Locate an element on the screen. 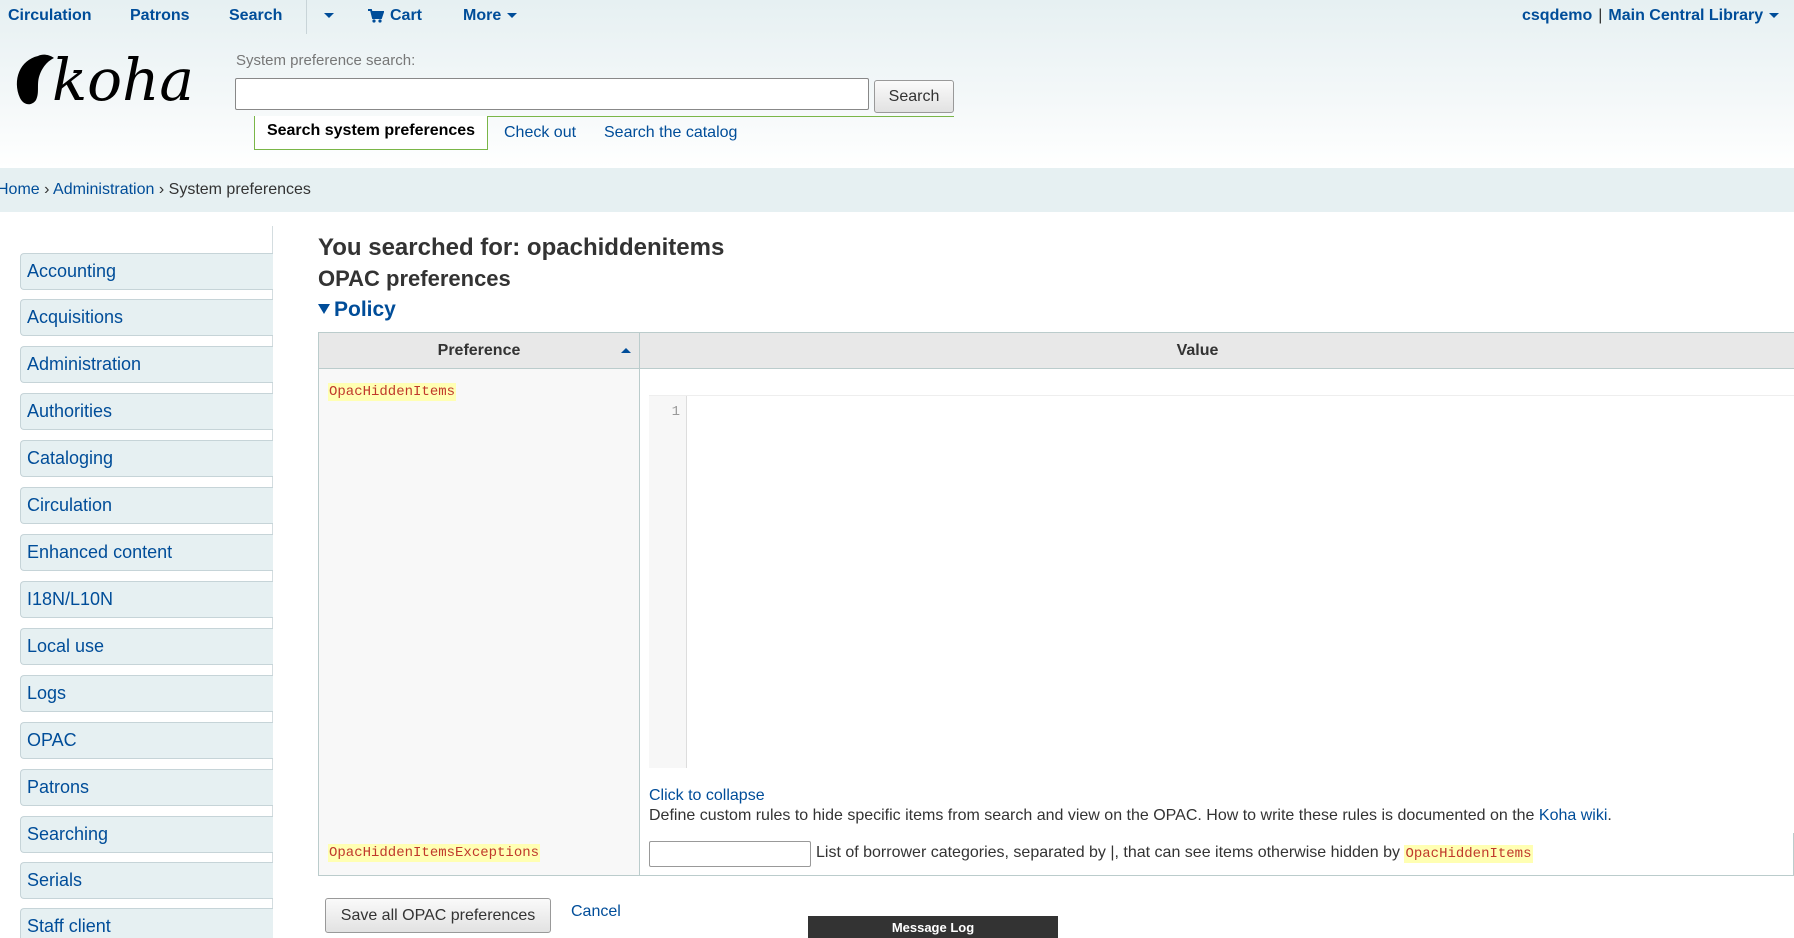 The image size is (1794, 938). preference-name-cell: OpacHiddenItemsExceptions is located at coordinates (479, 854).